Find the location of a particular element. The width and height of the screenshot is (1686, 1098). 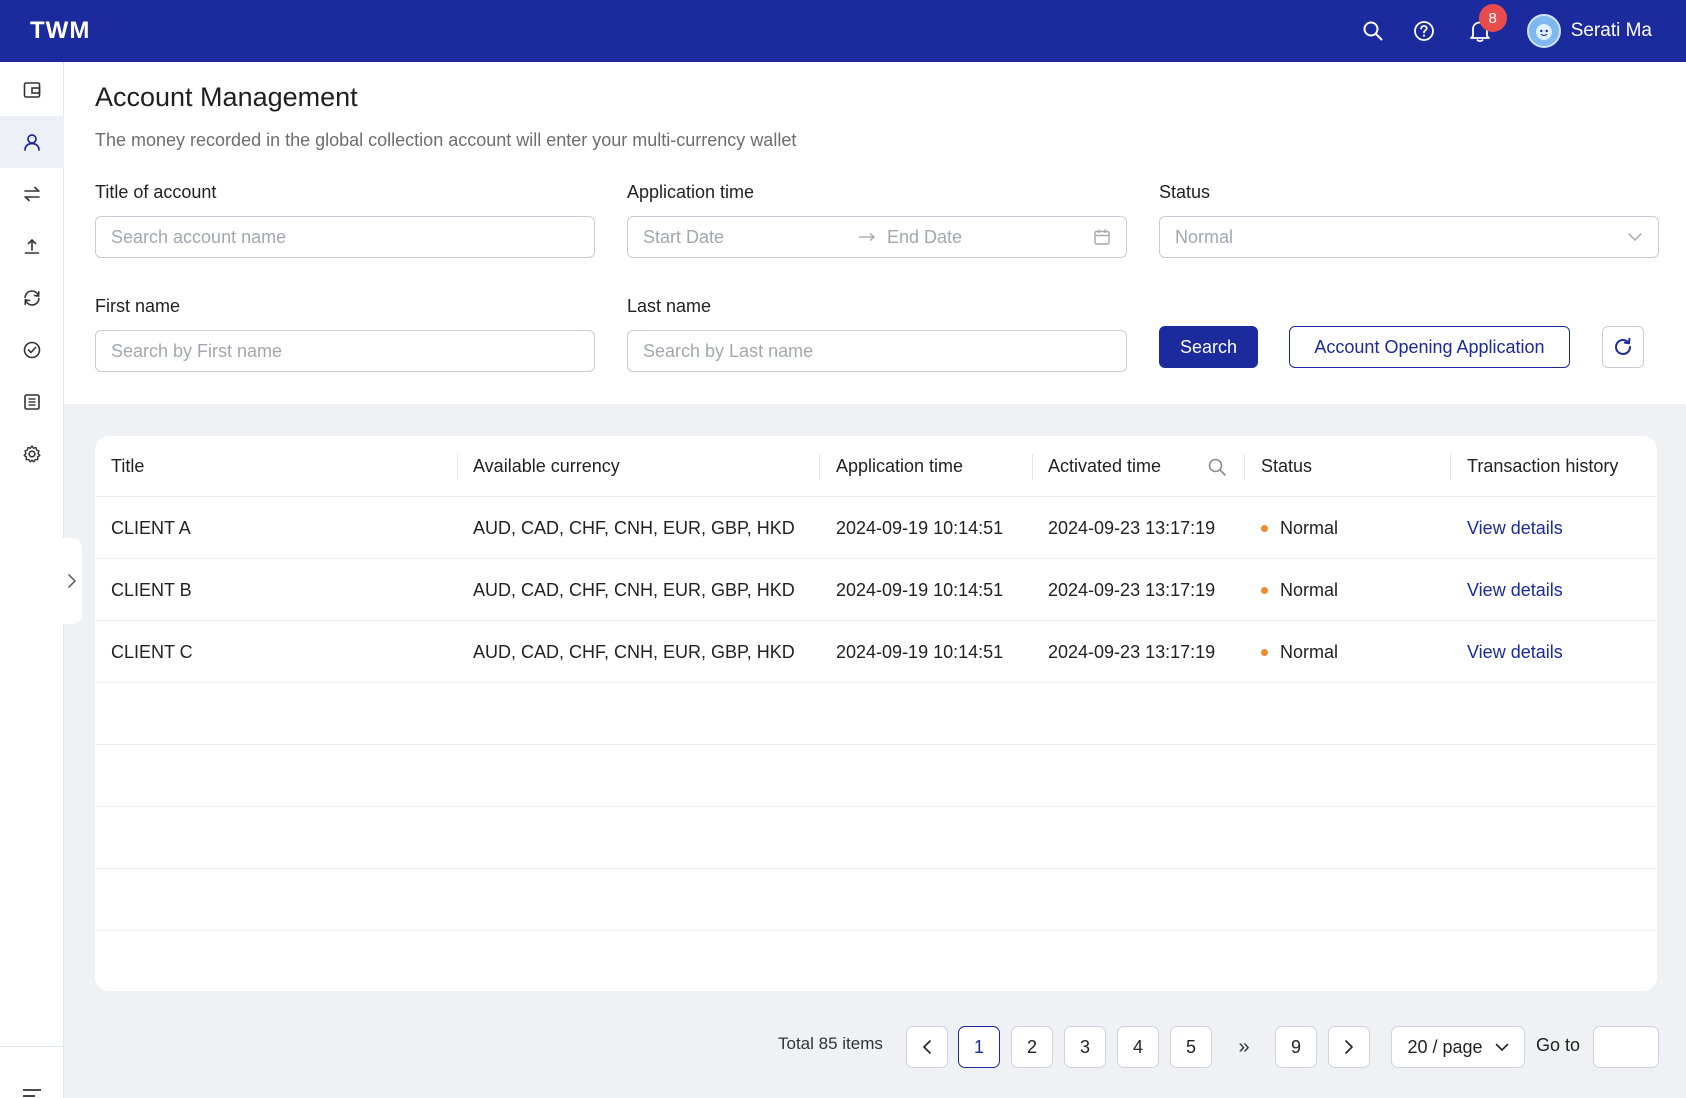

goto-page-field is located at coordinates (1626, 1047).